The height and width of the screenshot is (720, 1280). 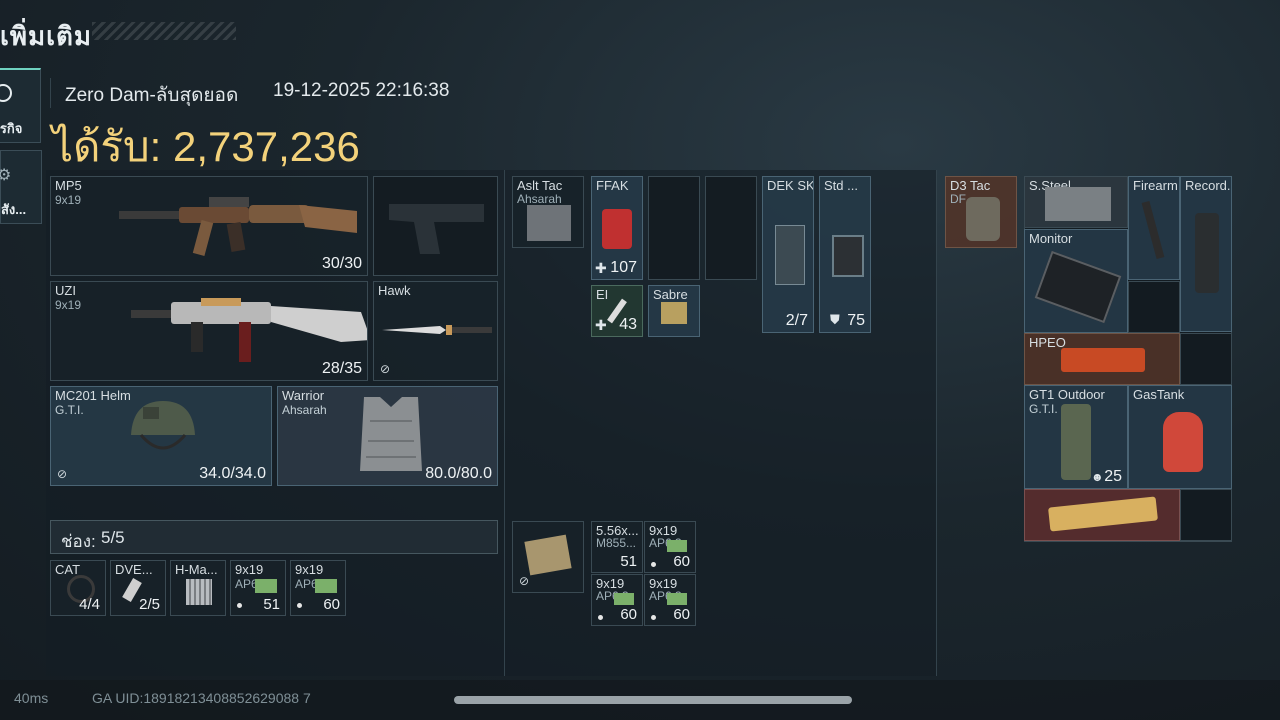 I want to click on item-count: 107, so click(x=623, y=267).